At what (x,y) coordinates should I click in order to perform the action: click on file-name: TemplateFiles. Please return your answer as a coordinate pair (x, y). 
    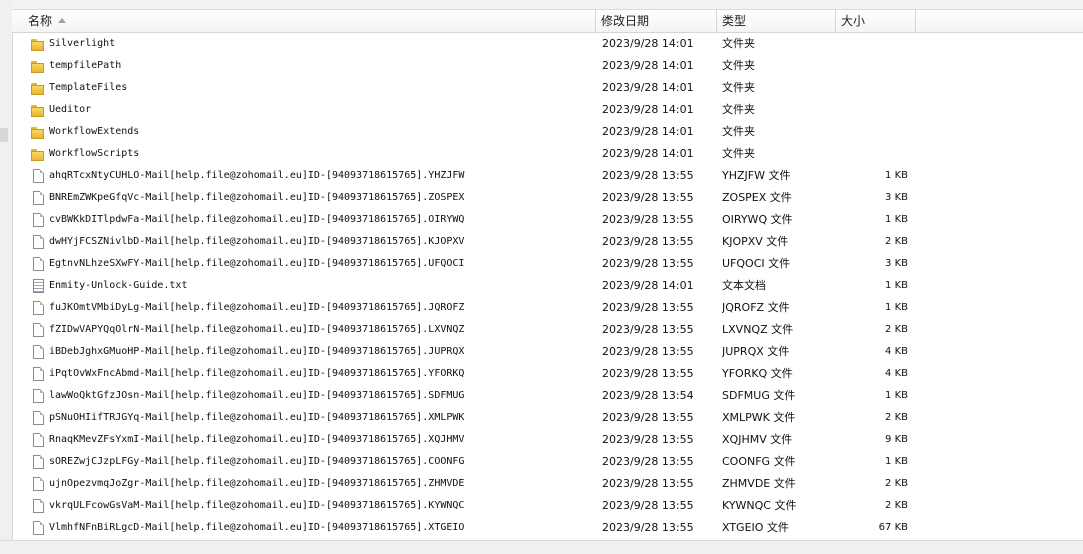
    Looking at the image, I should click on (88, 87).